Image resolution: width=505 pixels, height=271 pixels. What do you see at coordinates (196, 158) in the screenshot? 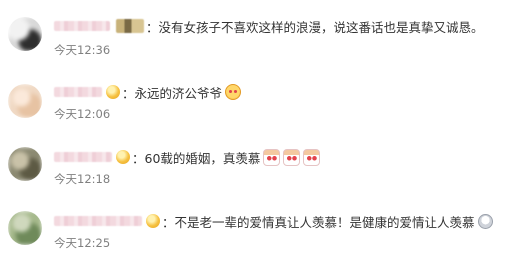
I see `comment-text: ：60载的婚姻，真羡慕` at bounding box center [196, 158].